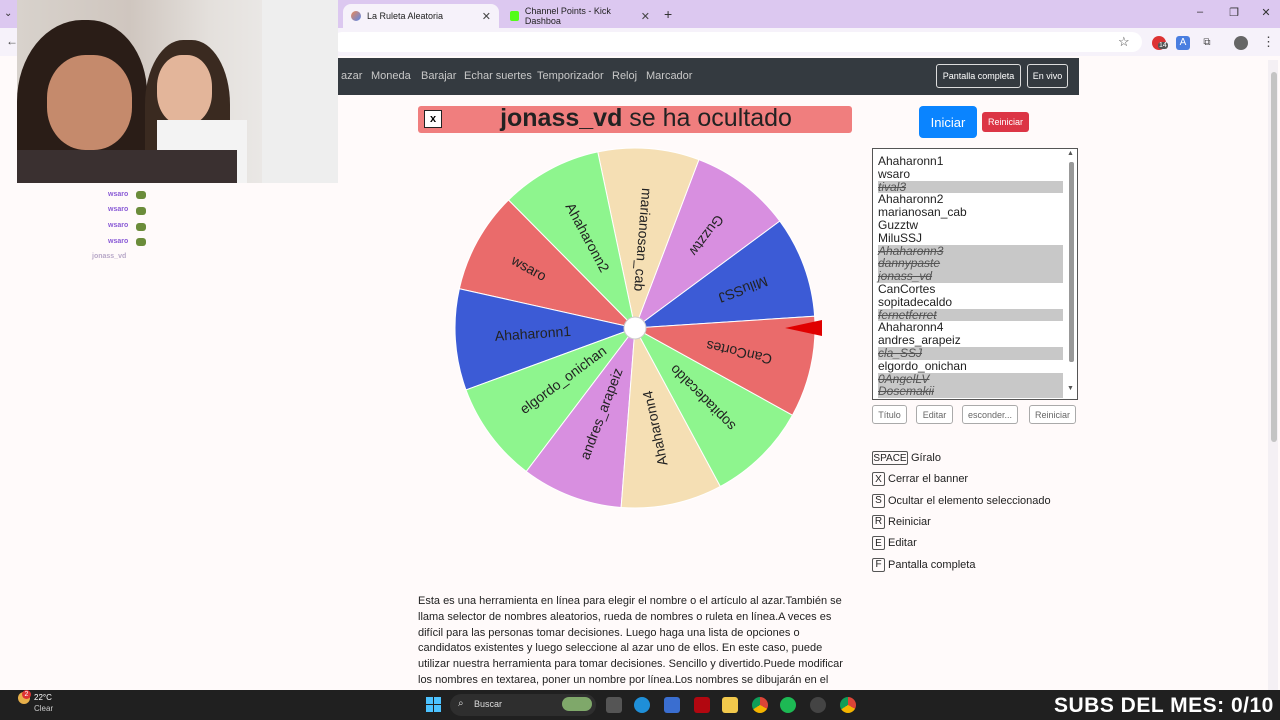 The image size is (1280, 720). What do you see at coordinates (934, 414) in the screenshot?
I see `edit-button: Editar` at bounding box center [934, 414].